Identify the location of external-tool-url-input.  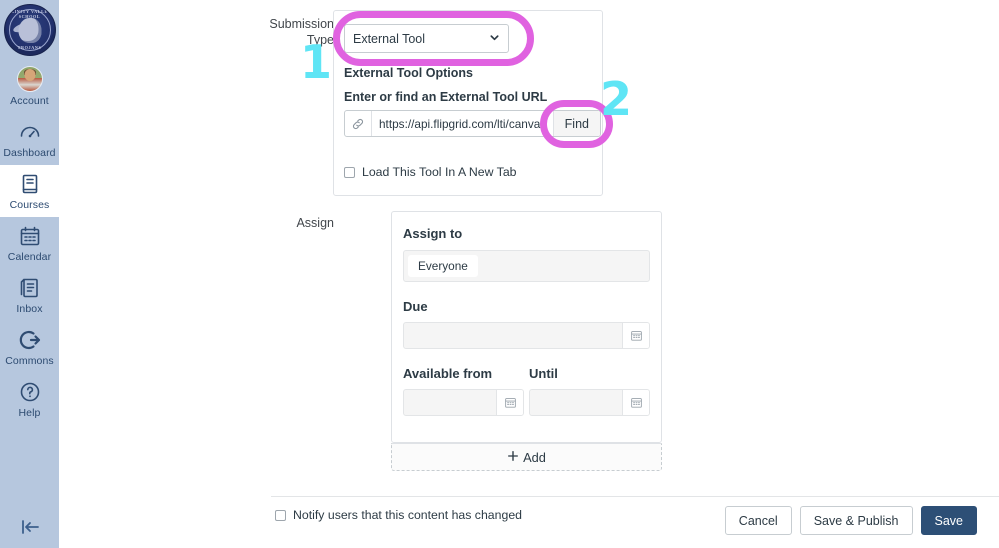
(462, 123).